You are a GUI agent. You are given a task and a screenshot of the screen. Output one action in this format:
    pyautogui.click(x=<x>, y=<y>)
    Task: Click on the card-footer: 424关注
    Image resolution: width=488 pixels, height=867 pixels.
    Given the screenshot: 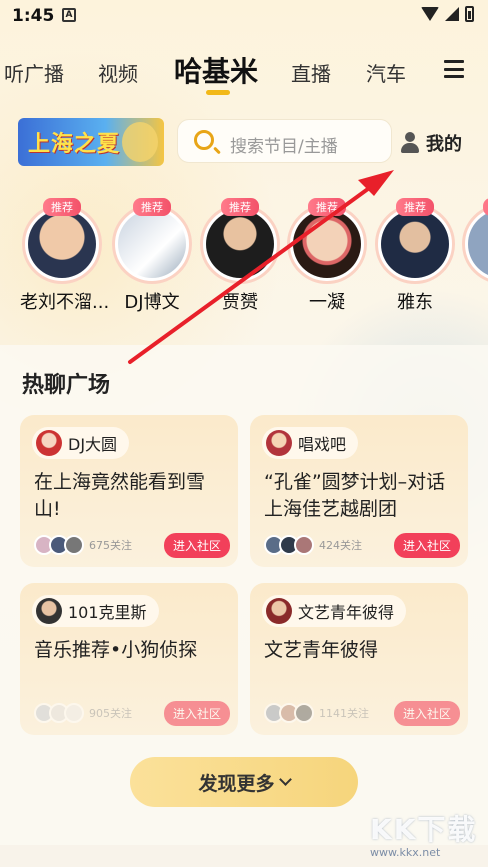 What is the action you would take?
    pyautogui.click(x=313, y=545)
    